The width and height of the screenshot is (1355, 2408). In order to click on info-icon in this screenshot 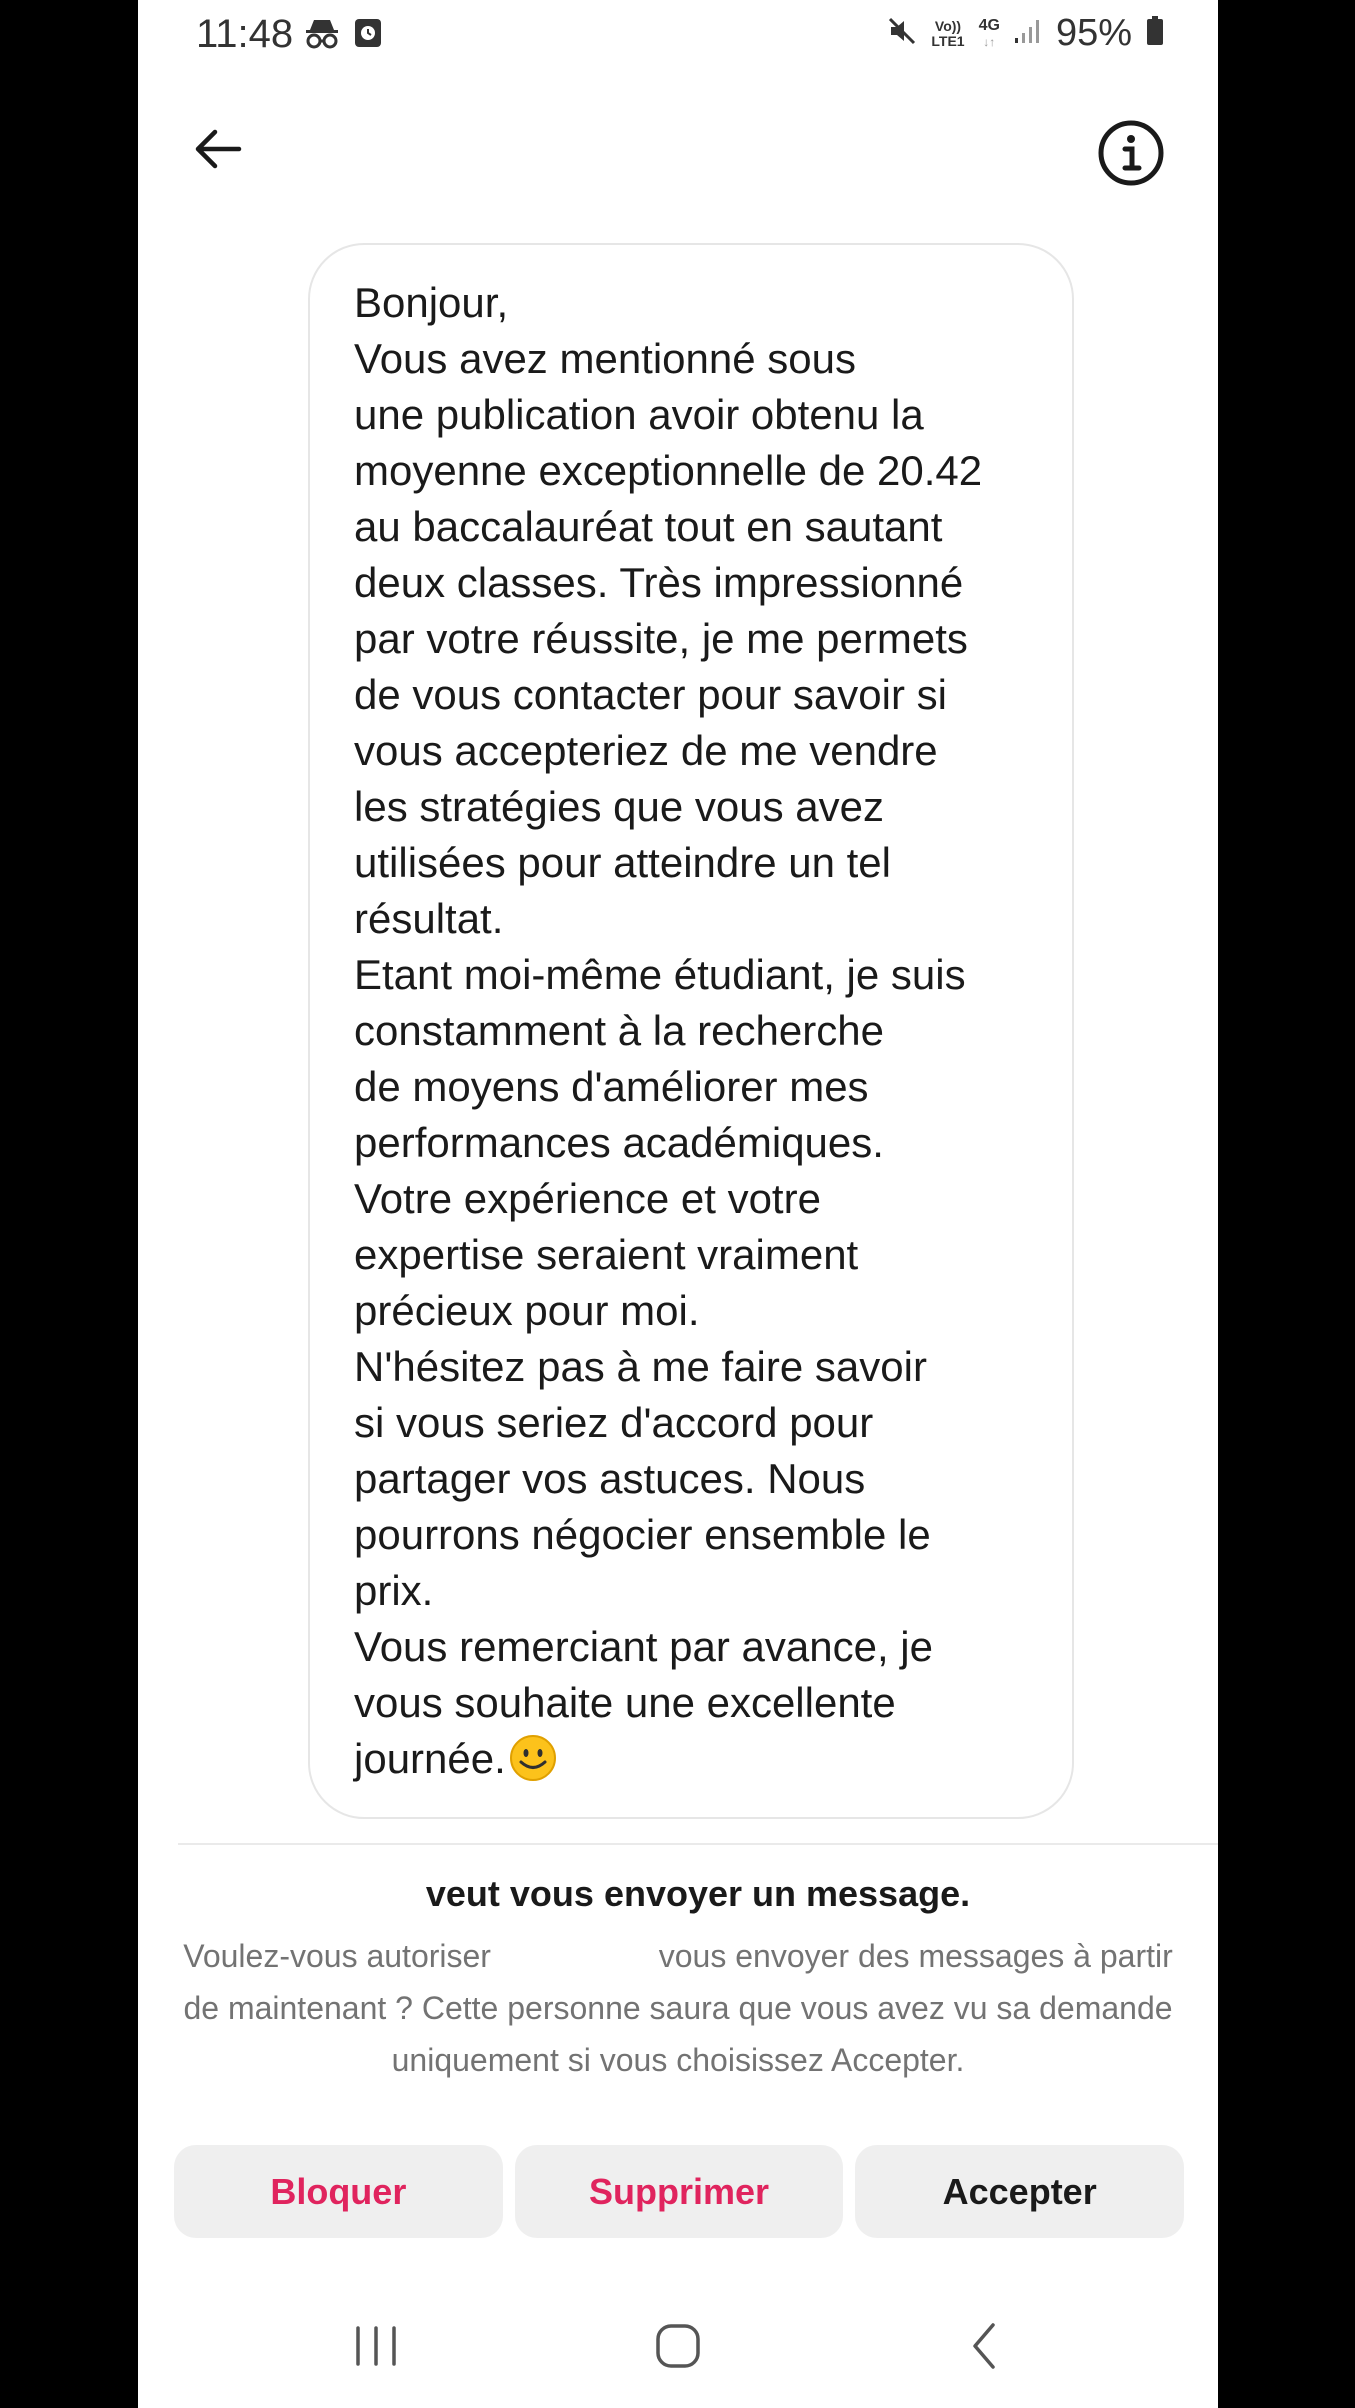, I will do `click(1131, 156)`.